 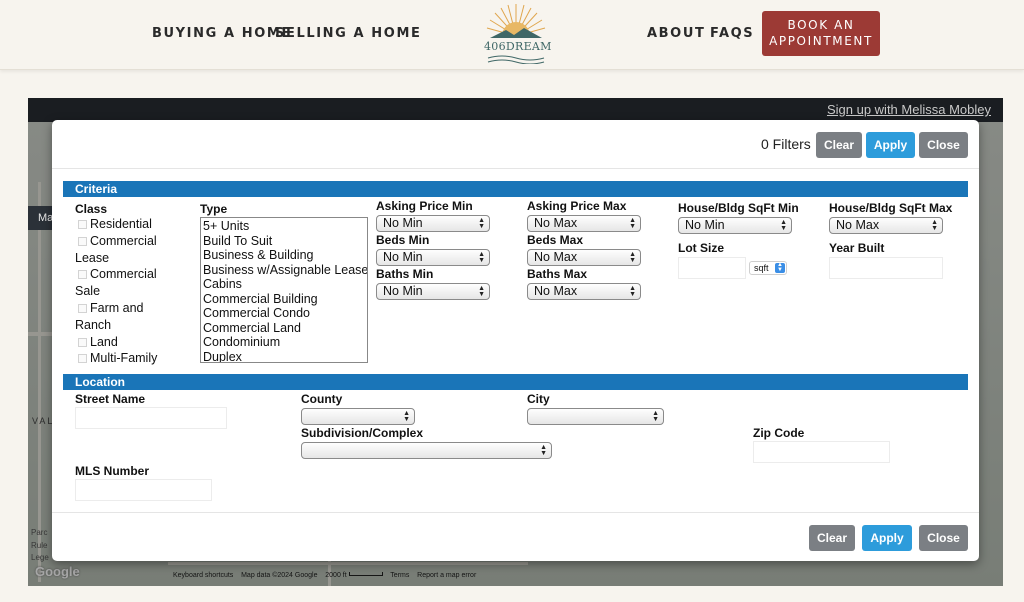 I want to click on type-option: Condominium, so click(x=284, y=342).